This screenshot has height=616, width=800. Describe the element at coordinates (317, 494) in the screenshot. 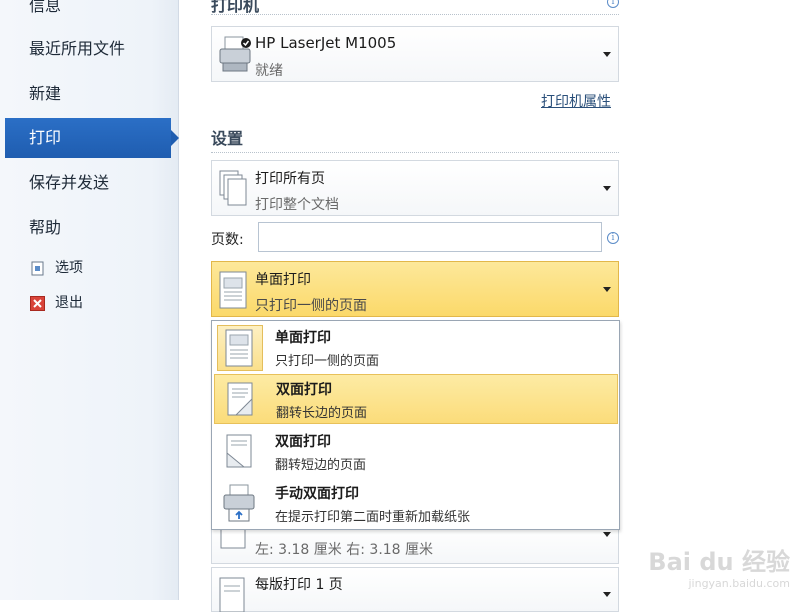

I see `option-title: 手动双面打印` at that location.